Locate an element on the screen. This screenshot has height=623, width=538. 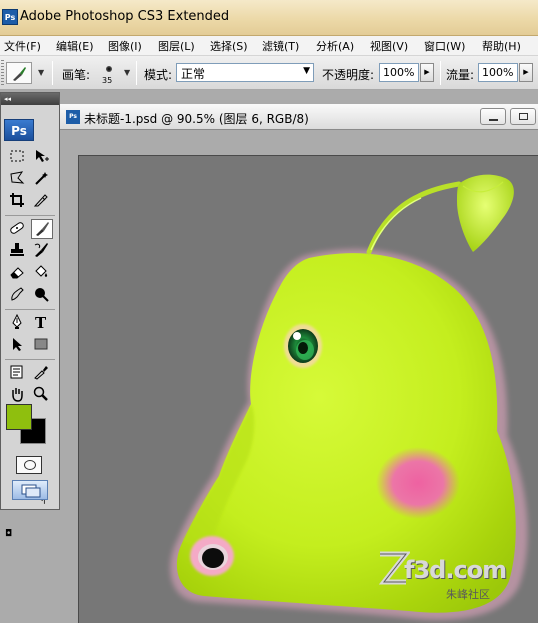
rectangle-shape-icon is located at coordinates (41, 344).